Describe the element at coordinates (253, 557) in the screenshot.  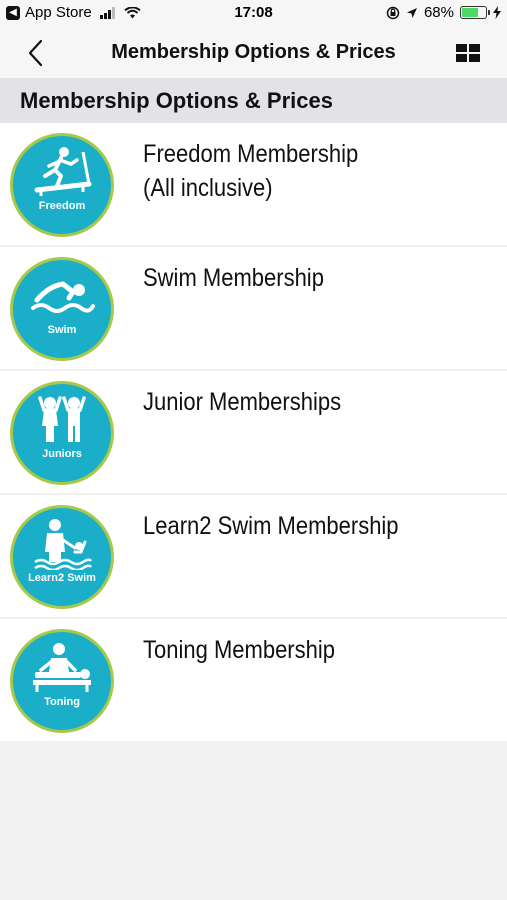
I see `list-item-learn2swim: Learn2 Swim Learn2 Swim Membership` at that location.